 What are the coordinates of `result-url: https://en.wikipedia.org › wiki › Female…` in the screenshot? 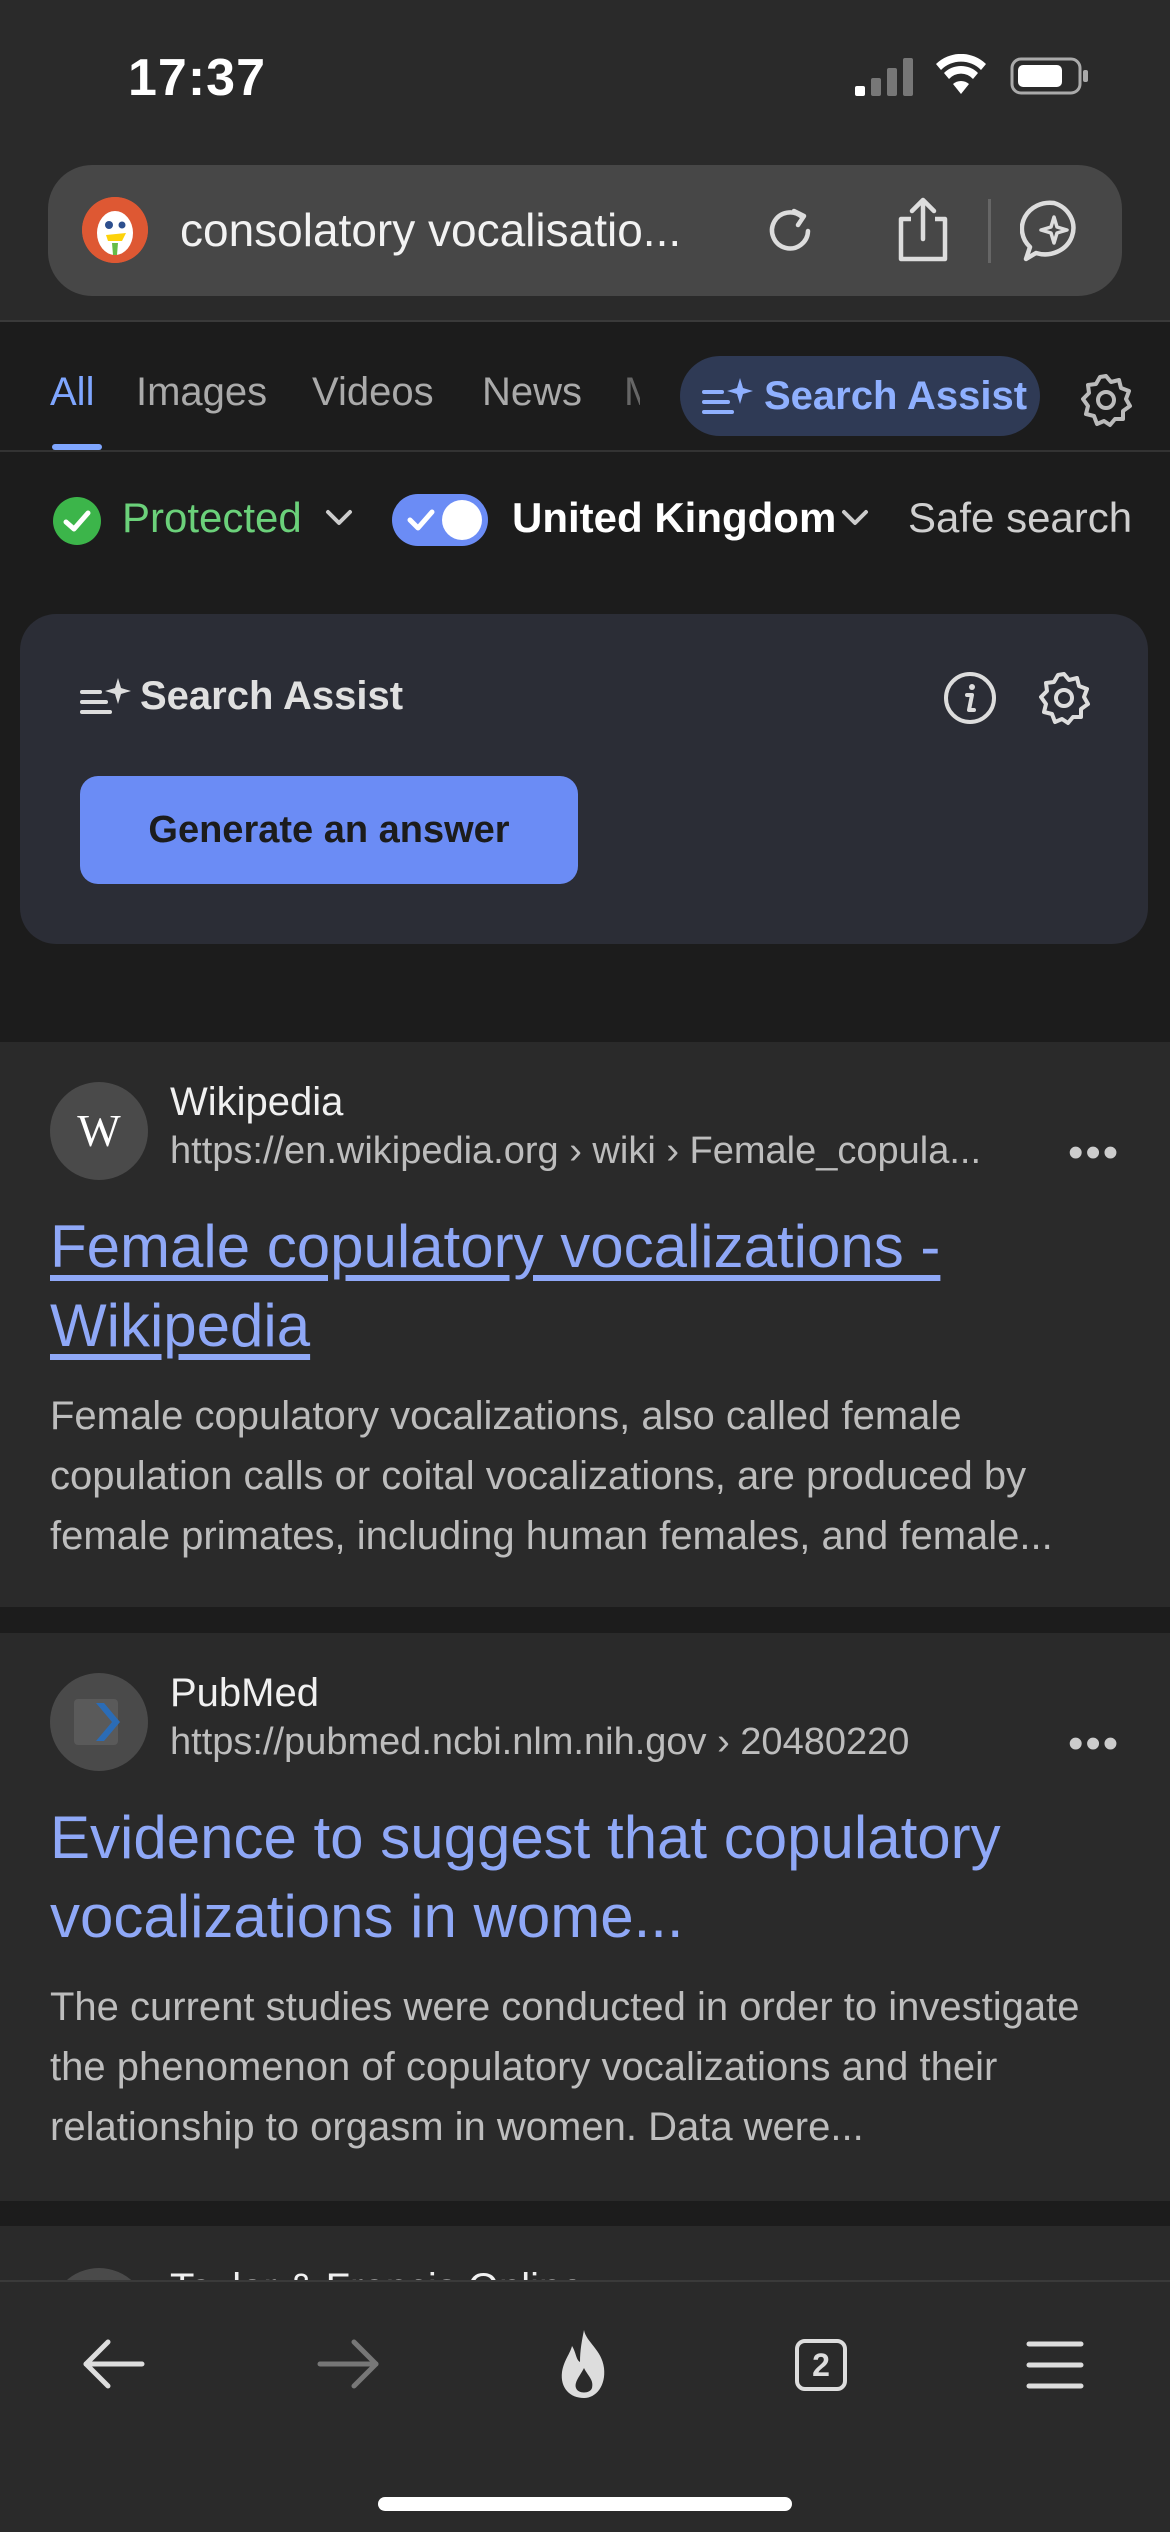 It's located at (610, 1151).